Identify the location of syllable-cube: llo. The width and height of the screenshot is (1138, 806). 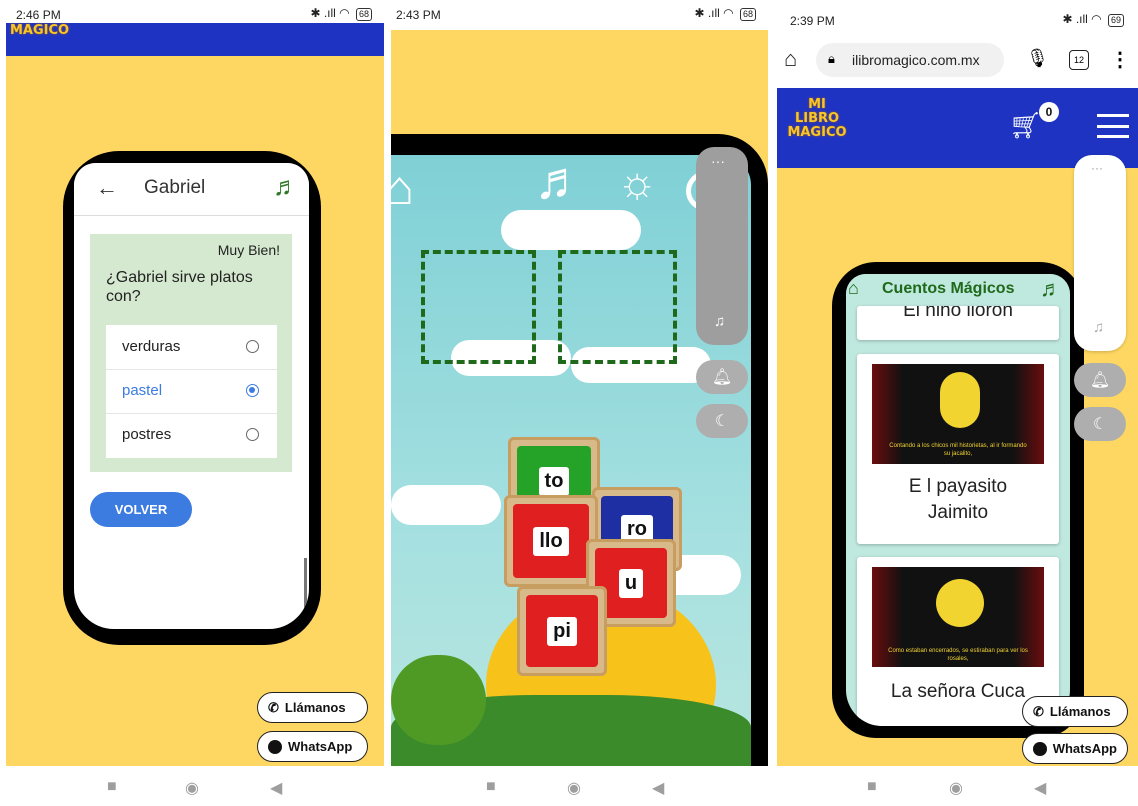
(551, 541).